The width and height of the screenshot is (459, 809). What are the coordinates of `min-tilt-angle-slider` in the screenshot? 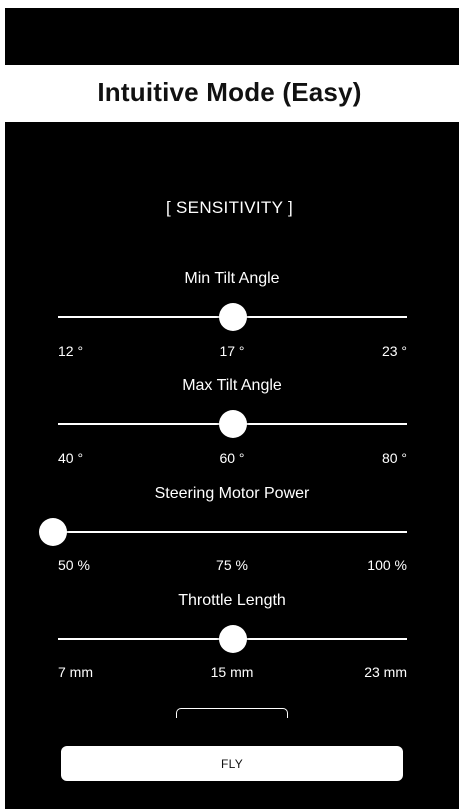 It's located at (232, 317).